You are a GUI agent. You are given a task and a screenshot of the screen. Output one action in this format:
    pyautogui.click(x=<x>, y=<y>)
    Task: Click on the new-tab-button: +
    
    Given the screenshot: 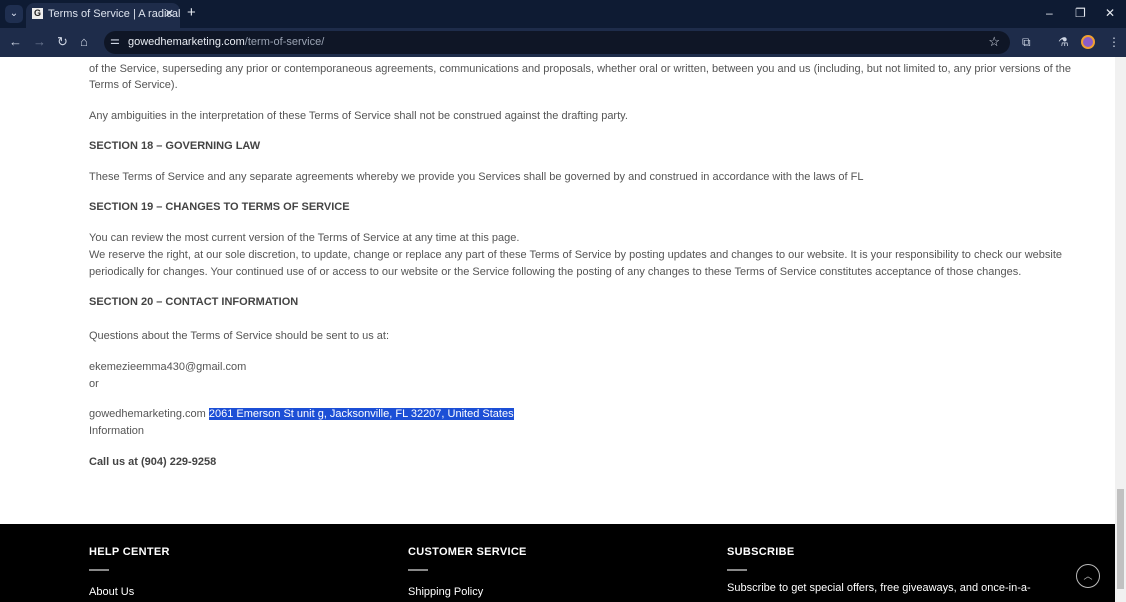 What is the action you would take?
    pyautogui.click(x=191, y=12)
    